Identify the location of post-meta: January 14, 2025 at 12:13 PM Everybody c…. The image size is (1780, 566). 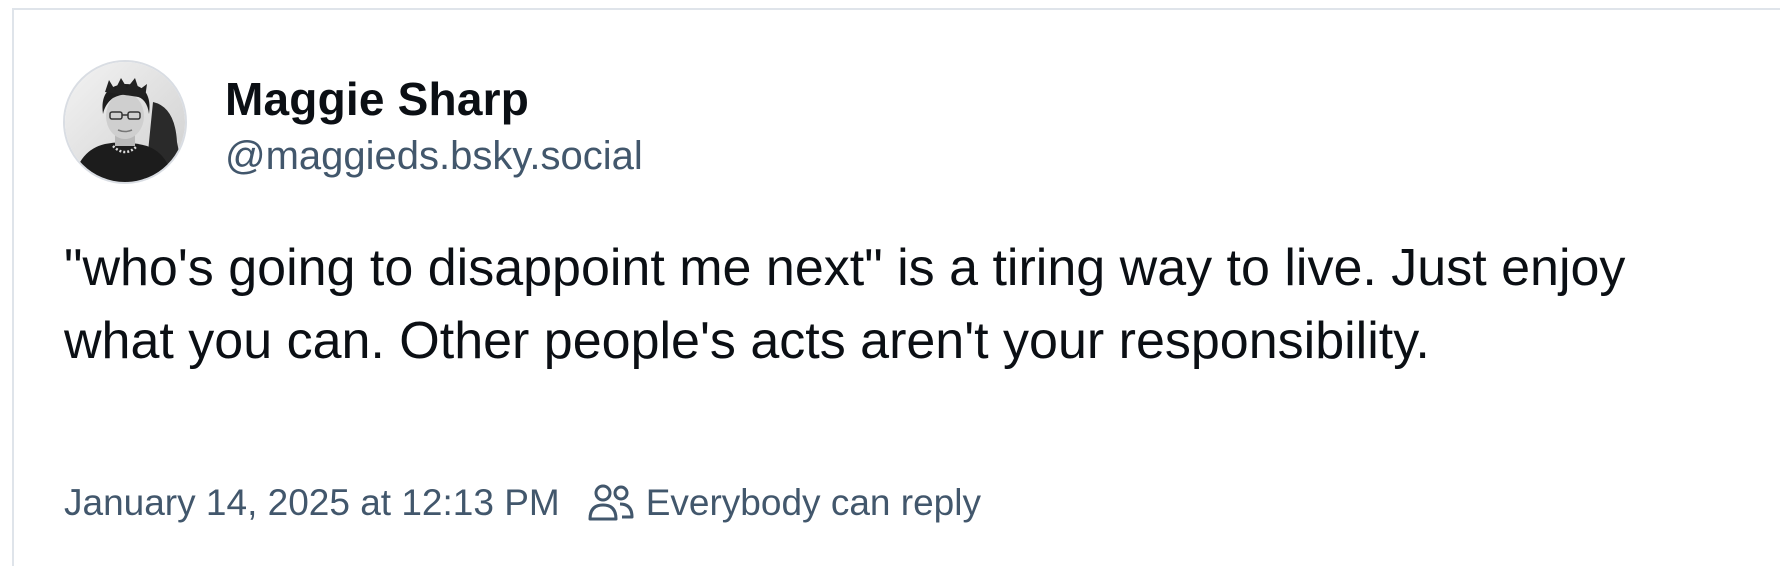
(522, 503).